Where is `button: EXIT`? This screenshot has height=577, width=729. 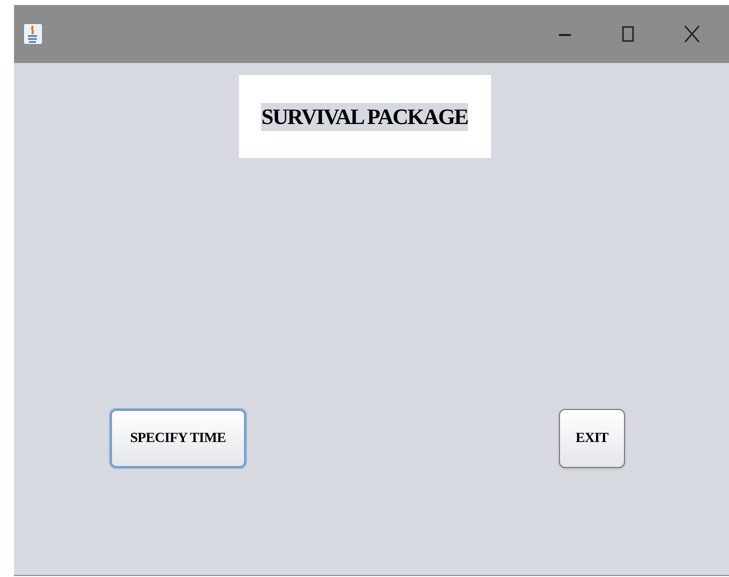 button: EXIT is located at coordinates (592, 438).